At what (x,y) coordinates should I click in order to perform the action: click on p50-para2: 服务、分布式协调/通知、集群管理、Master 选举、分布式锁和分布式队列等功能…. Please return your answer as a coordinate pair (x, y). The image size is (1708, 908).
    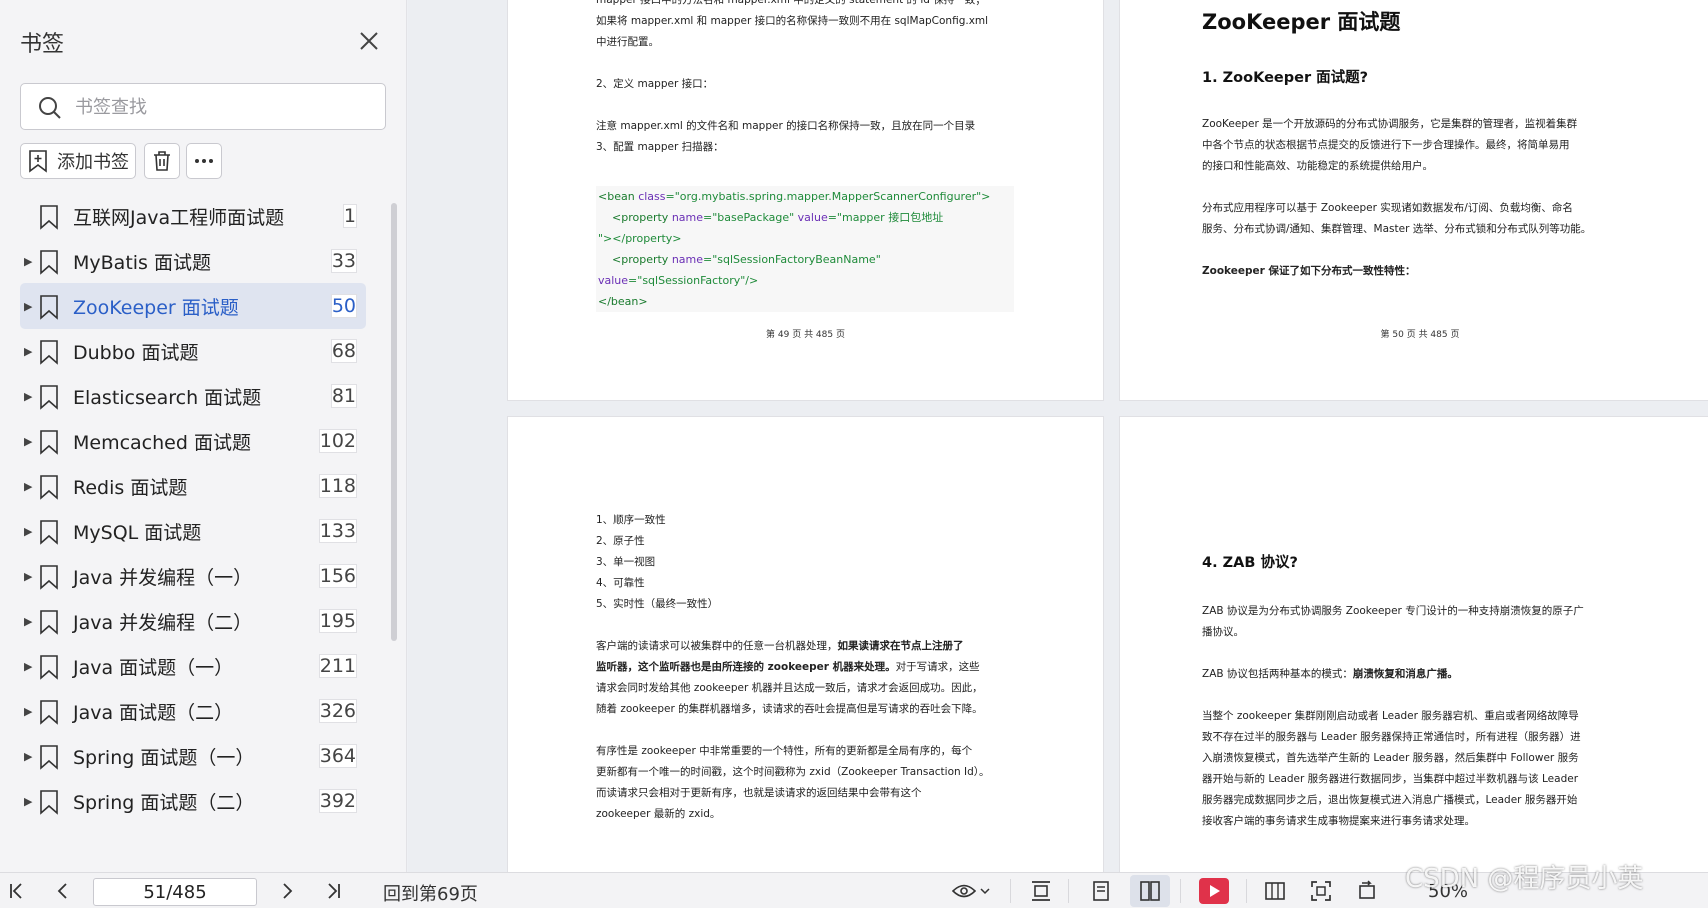
    Looking at the image, I should click on (1397, 229).